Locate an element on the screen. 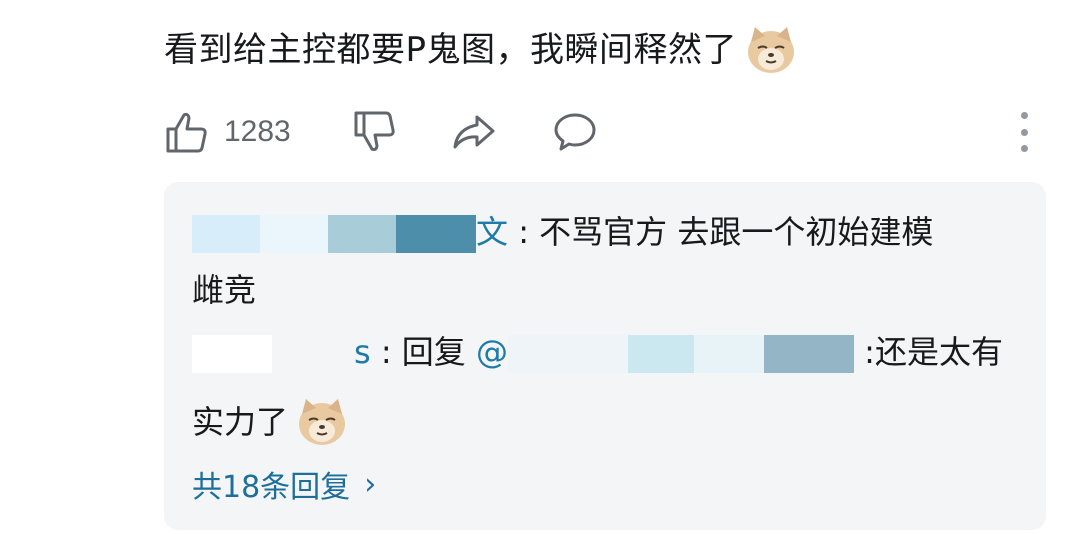 This screenshot has height=534, width=1080. reply-username: s is located at coordinates (286, 353).